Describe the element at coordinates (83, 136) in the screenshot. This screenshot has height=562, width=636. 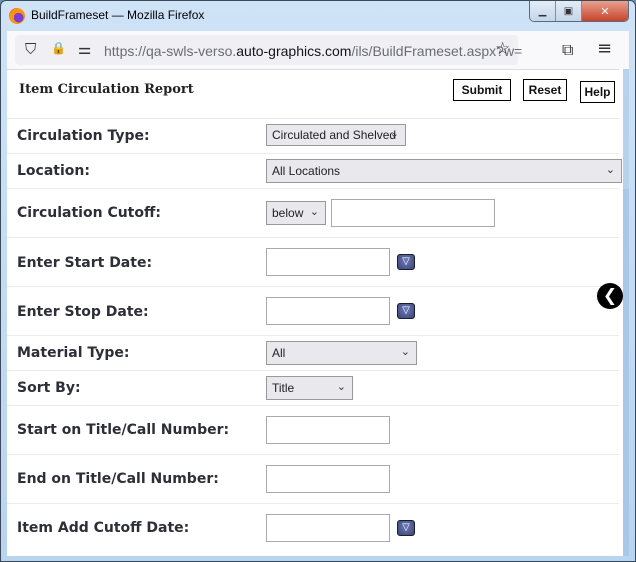
I see `circulation-type-label: Circulation Type:` at that location.